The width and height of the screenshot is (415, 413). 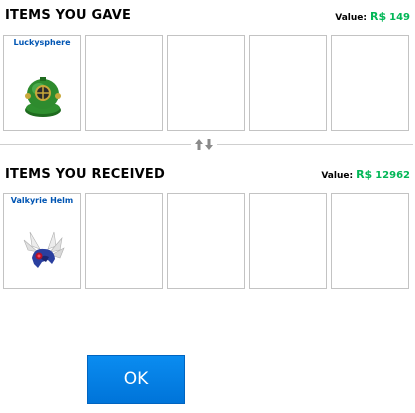 I want to click on received-slot-1: Valkyrie Helm, so click(x=42, y=241).